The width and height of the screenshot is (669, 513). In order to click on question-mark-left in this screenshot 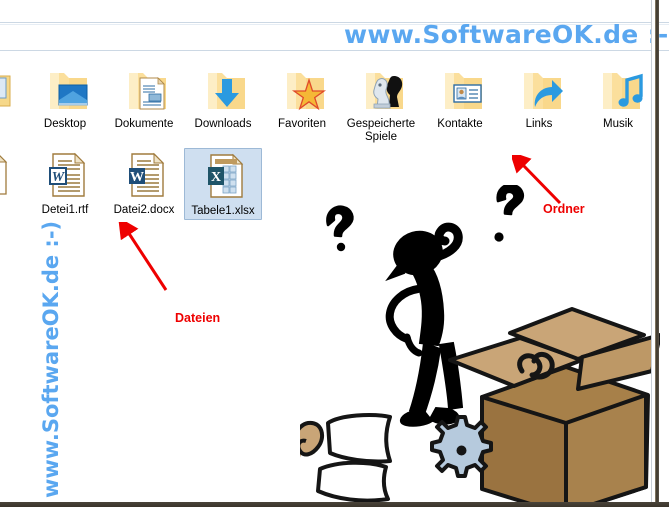, I will do `click(340, 228)`.